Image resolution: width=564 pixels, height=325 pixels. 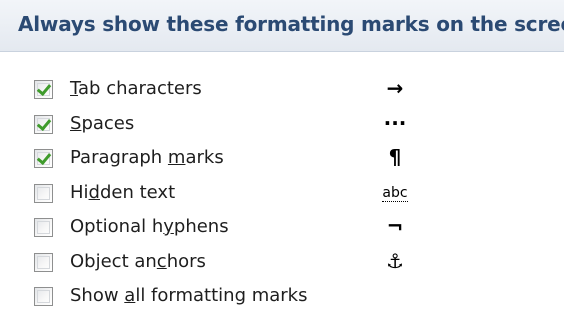 I want to click on tab-characters-checkbox, so click(x=43, y=89).